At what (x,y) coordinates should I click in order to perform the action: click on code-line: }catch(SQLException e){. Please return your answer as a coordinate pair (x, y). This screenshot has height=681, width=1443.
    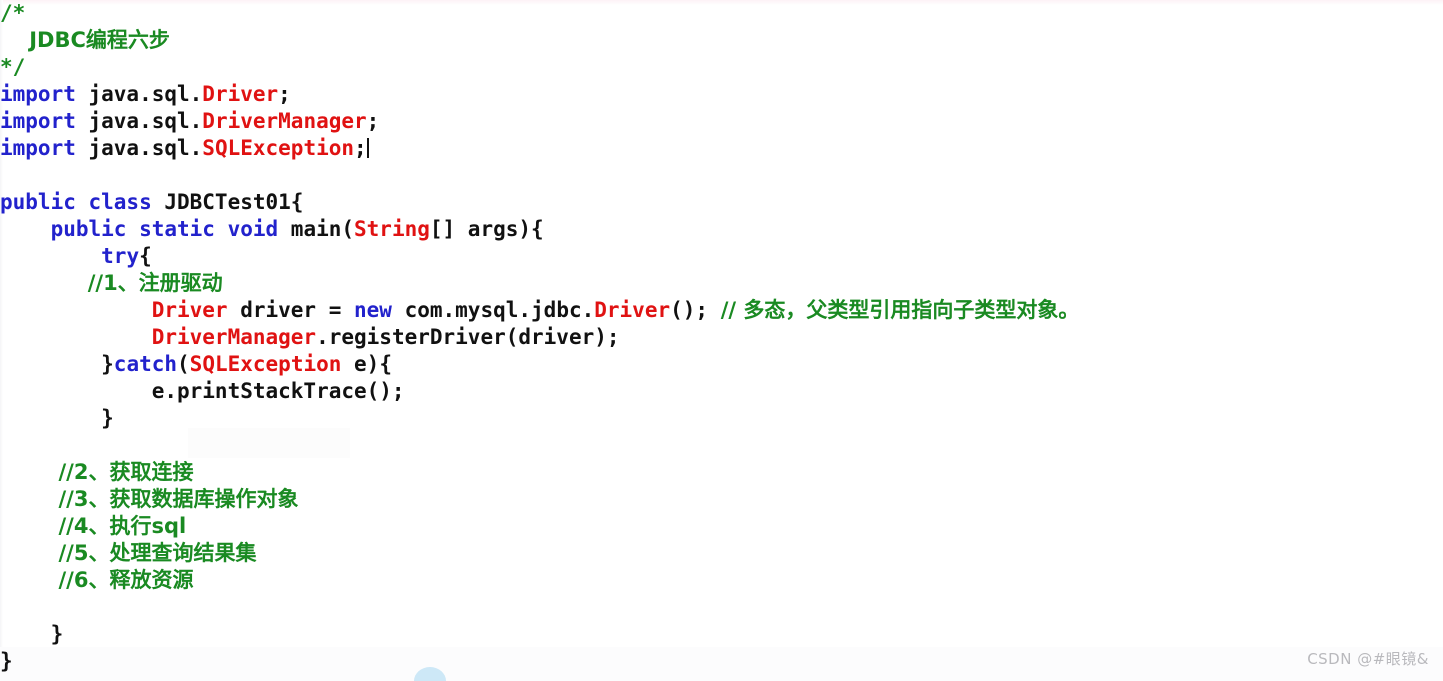
    Looking at the image, I should click on (721, 364).